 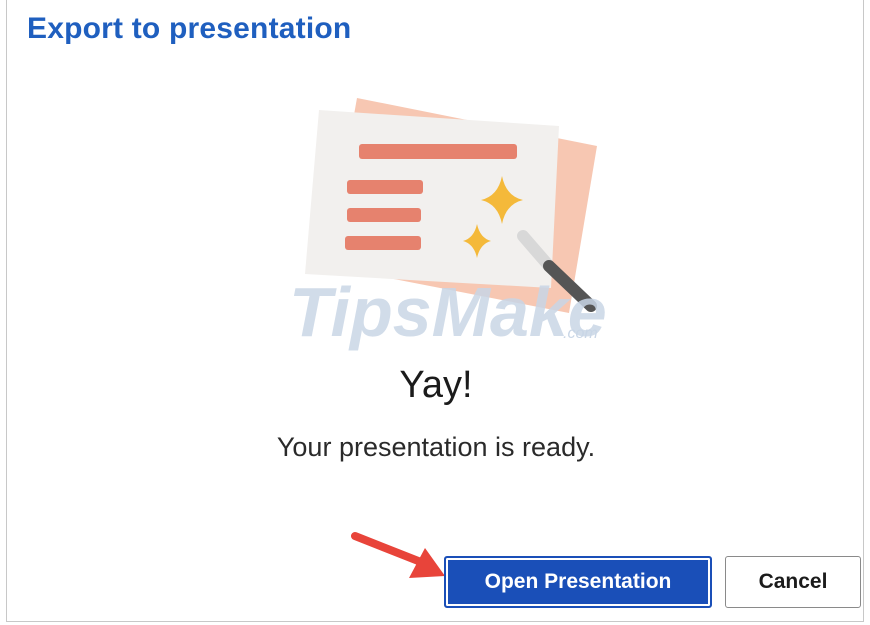 What do you see at coordinates (436, 385) in the screenshot?
I see `success-heading: Yay!` at bounding box center [436, 385].